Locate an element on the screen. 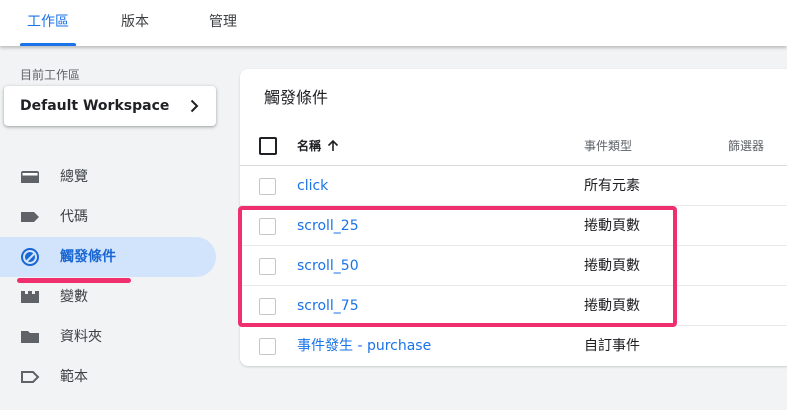 The height and width of the screenshot is (410, 787). sidebar-item-variables: 變數 is located at coordinates (108, 297).